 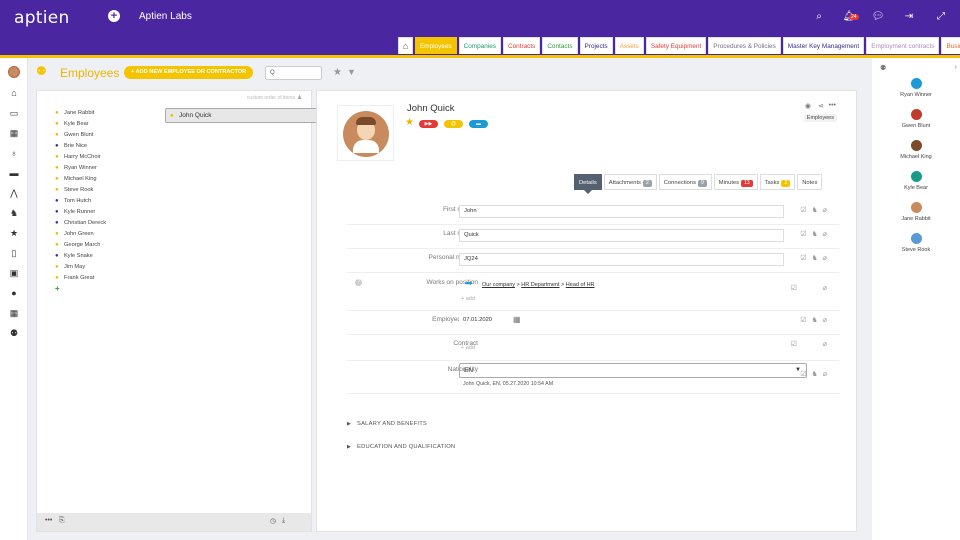 I want to click on calendar-icon: ▦, so click(x=14, y=133).